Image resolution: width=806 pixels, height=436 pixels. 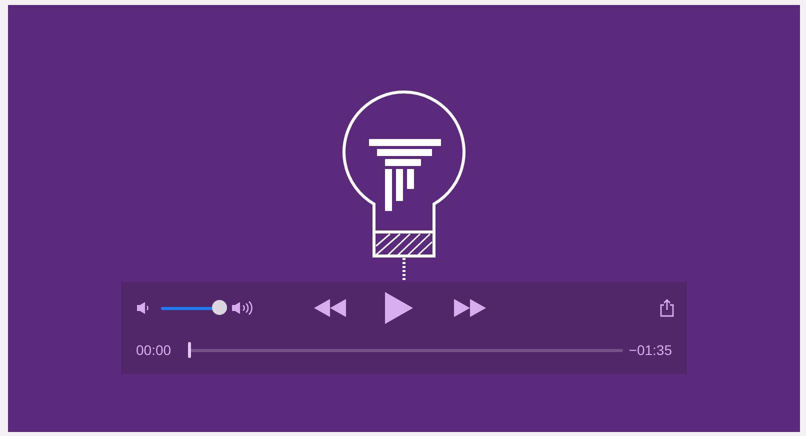 What do you see at coordinates (650, 350) in the screenshot?
I see `remaining-time: −01:35` at bounding box center [650, 350].